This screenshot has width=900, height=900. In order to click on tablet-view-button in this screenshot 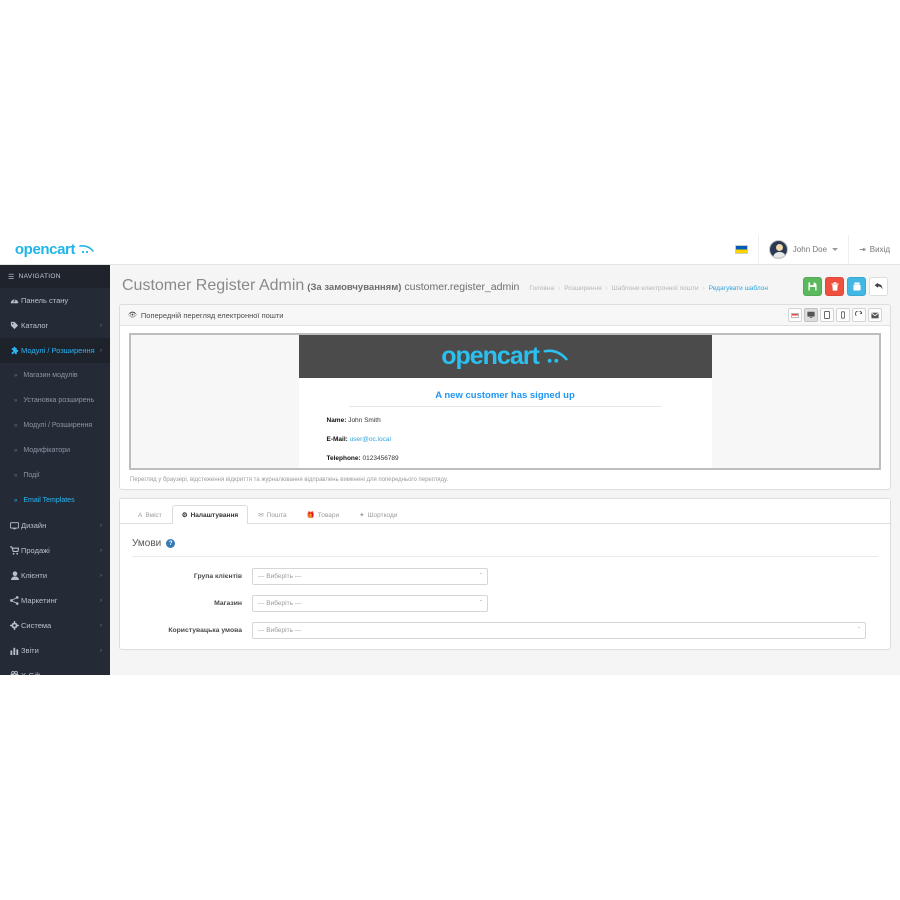, I will do `click(827, 315)`.